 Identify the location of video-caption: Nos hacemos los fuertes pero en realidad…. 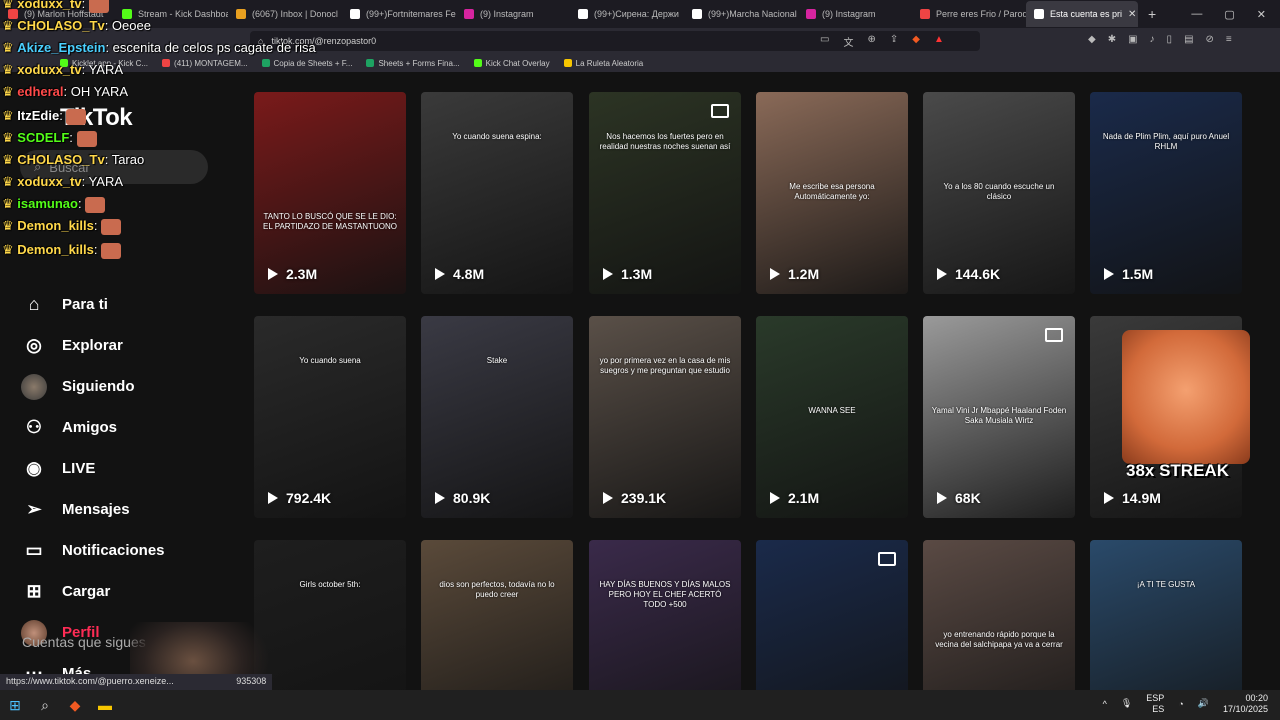
(665, 141).